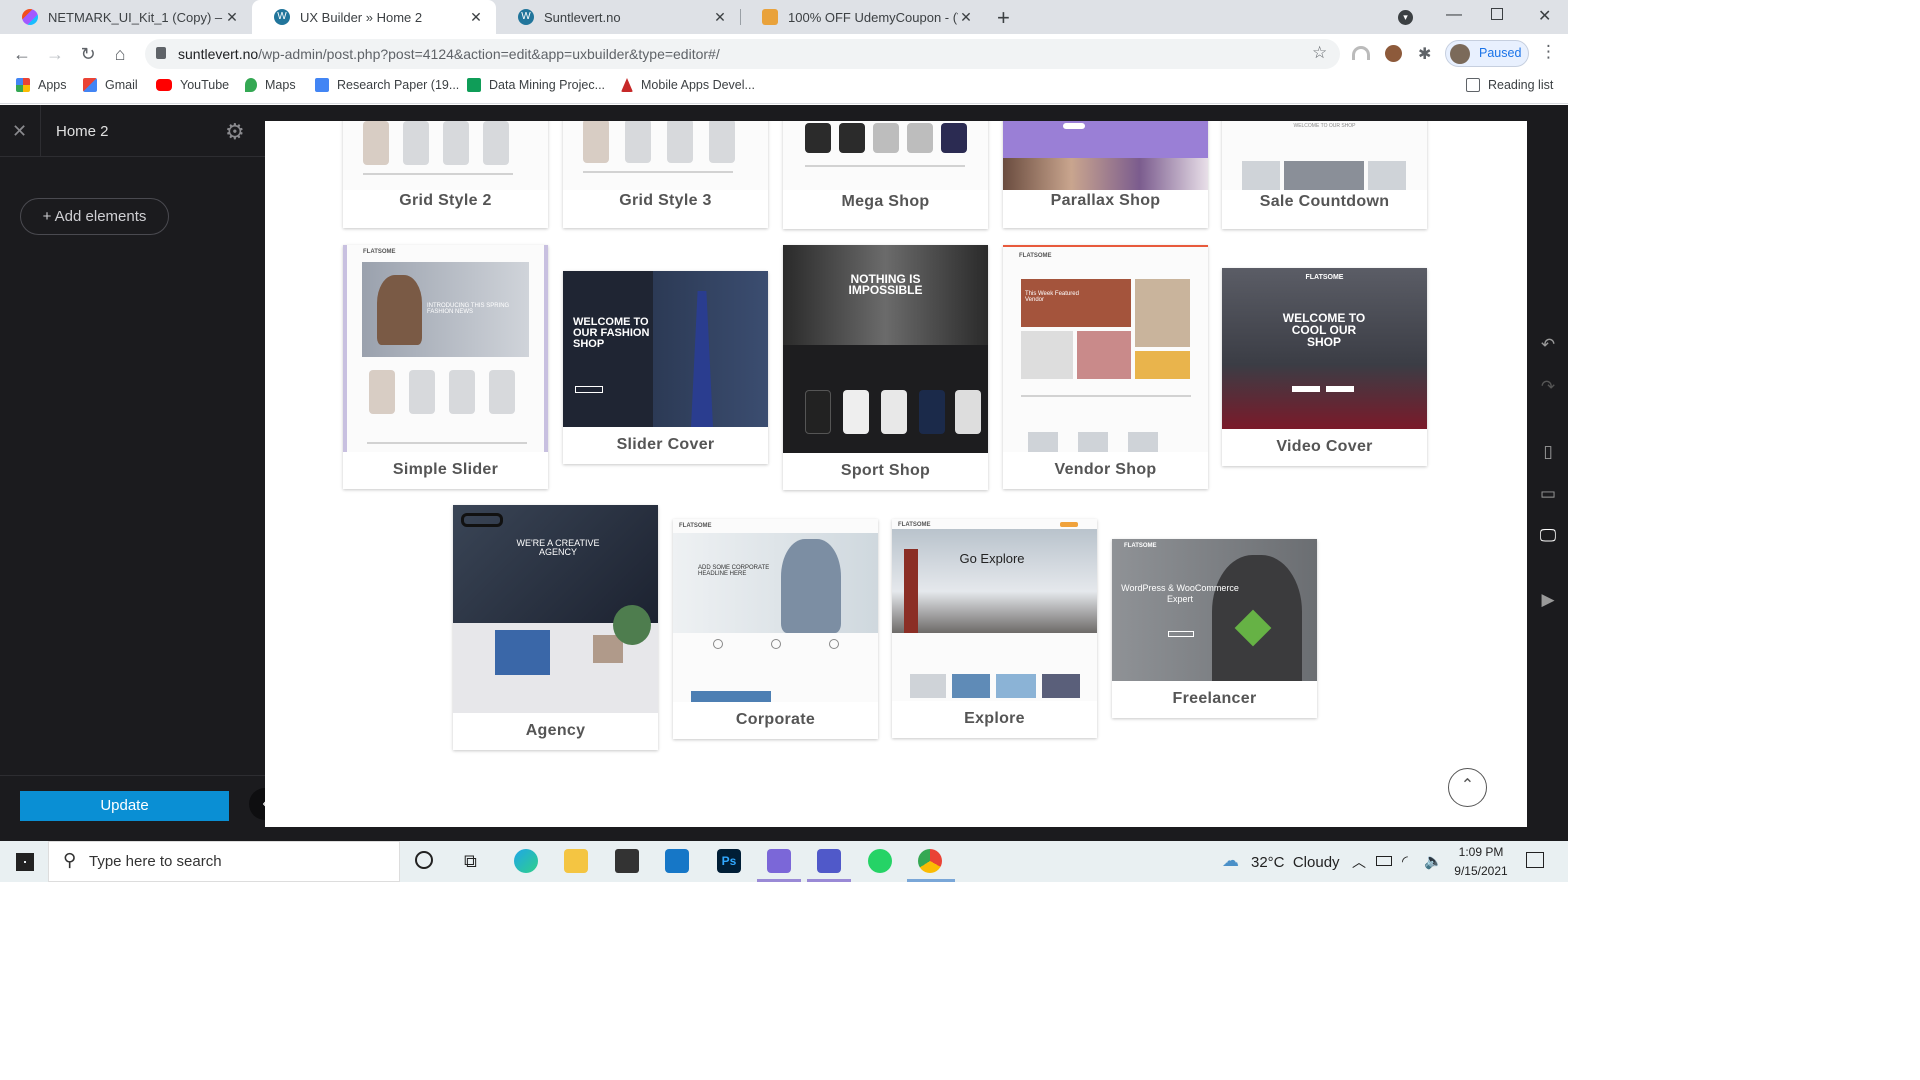 This screenshot has height=1080, width=1920. What do you see at coordinates (896, 834) in the screenshot?
I see `canvas-bottom-edge` at bounding box center [896, 834].